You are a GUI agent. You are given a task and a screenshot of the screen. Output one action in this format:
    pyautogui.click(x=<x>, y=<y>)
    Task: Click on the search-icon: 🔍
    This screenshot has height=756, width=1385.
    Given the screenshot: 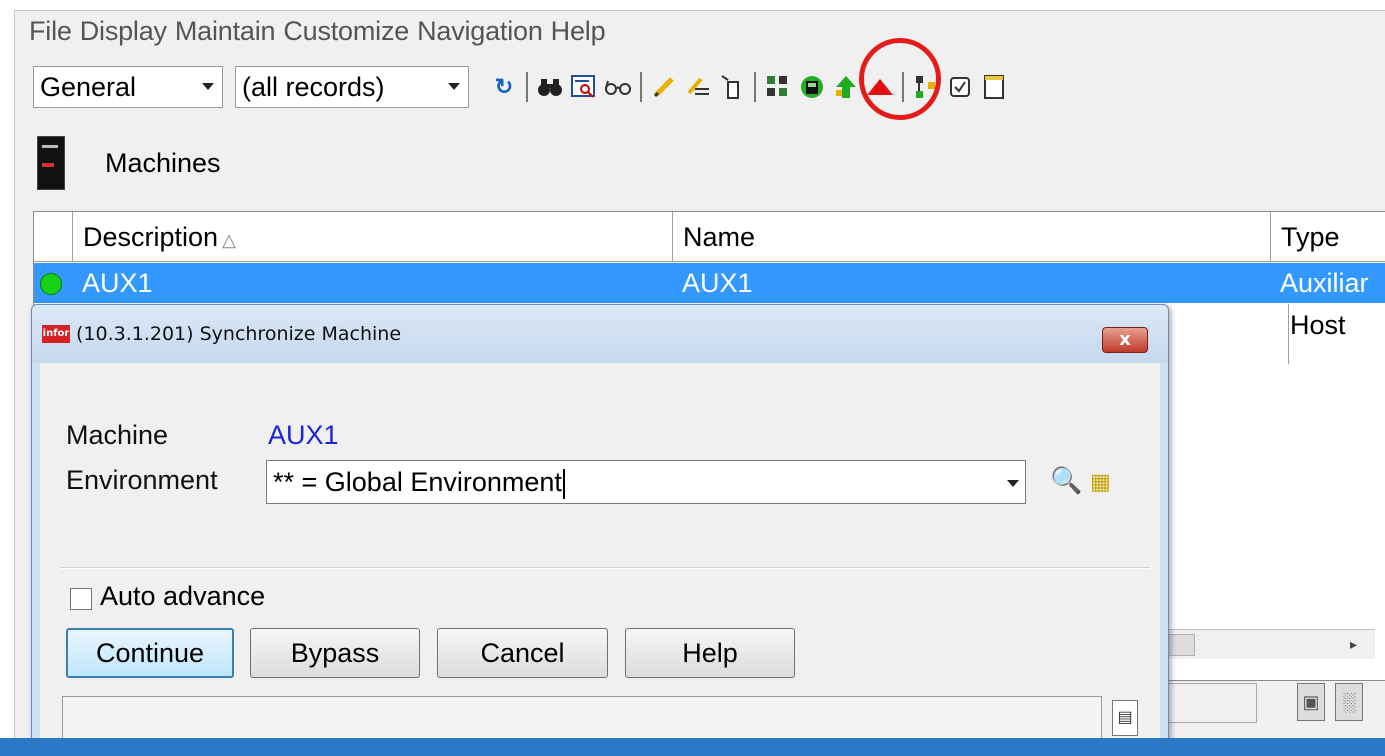 What is the action you would take?
    pyautogui.click(x=1066, y=480)
    